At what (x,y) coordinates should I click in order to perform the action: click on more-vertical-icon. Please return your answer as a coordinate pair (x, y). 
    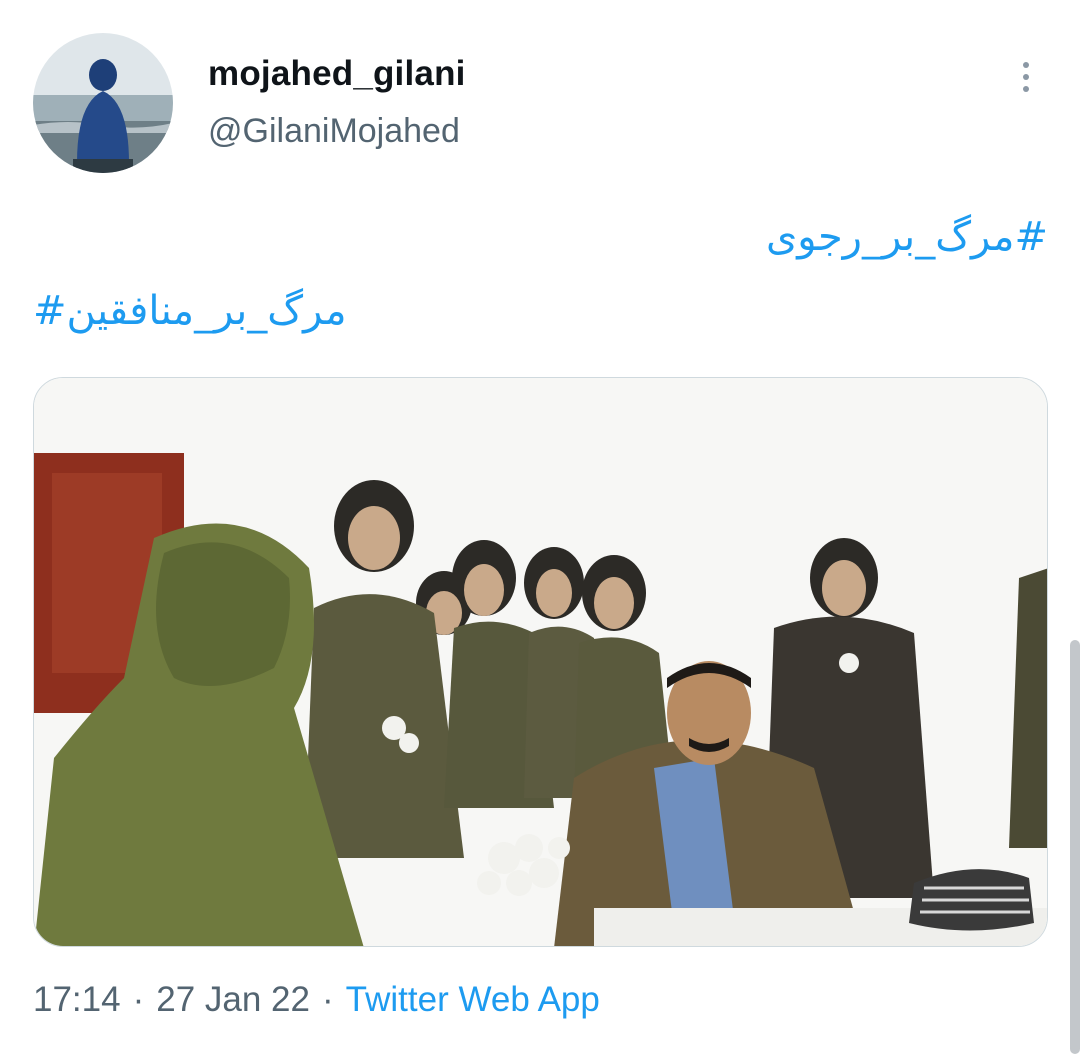
    Looking at the image, I should click on (1026, 77).